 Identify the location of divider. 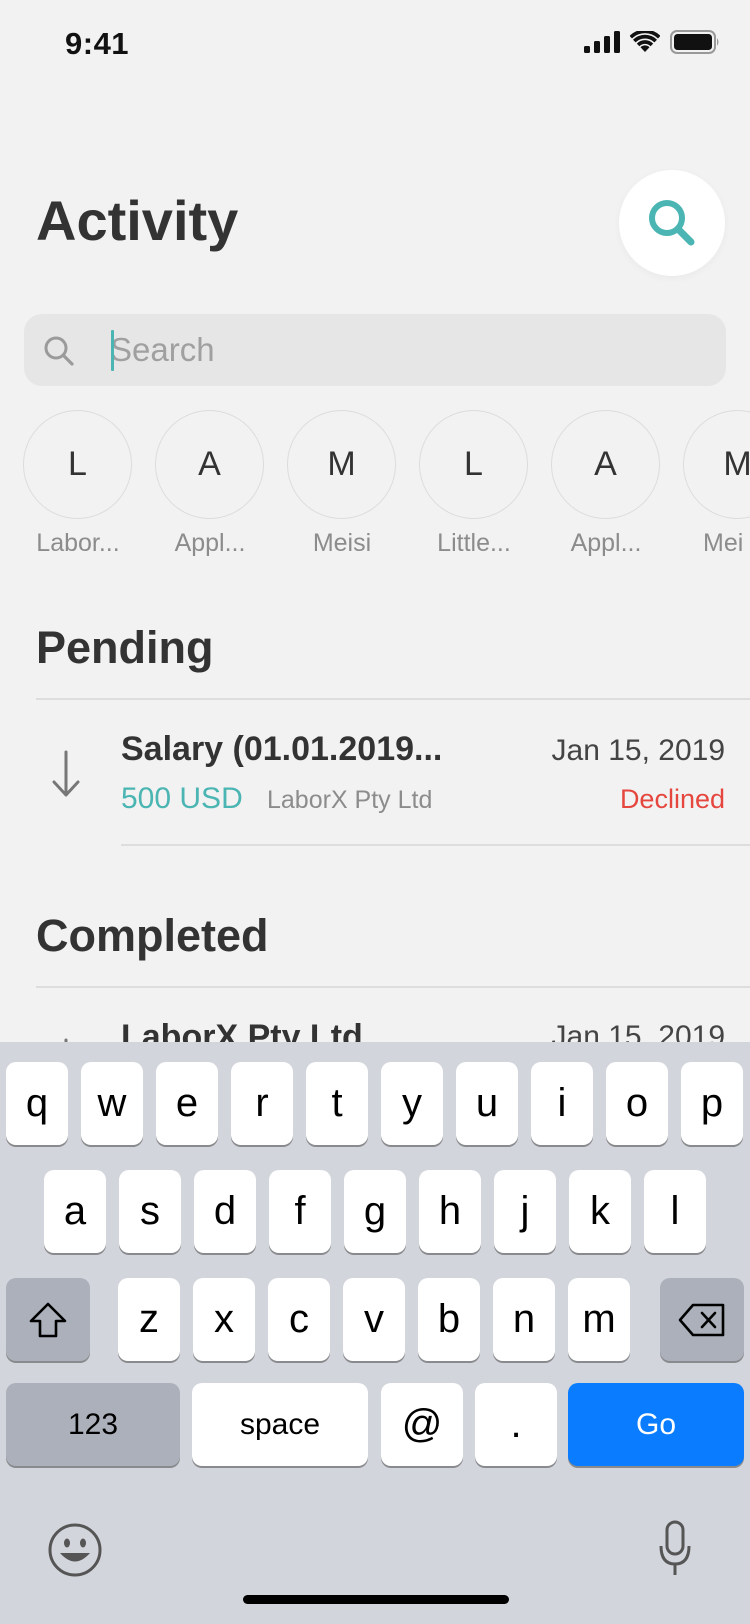
(435, 845).